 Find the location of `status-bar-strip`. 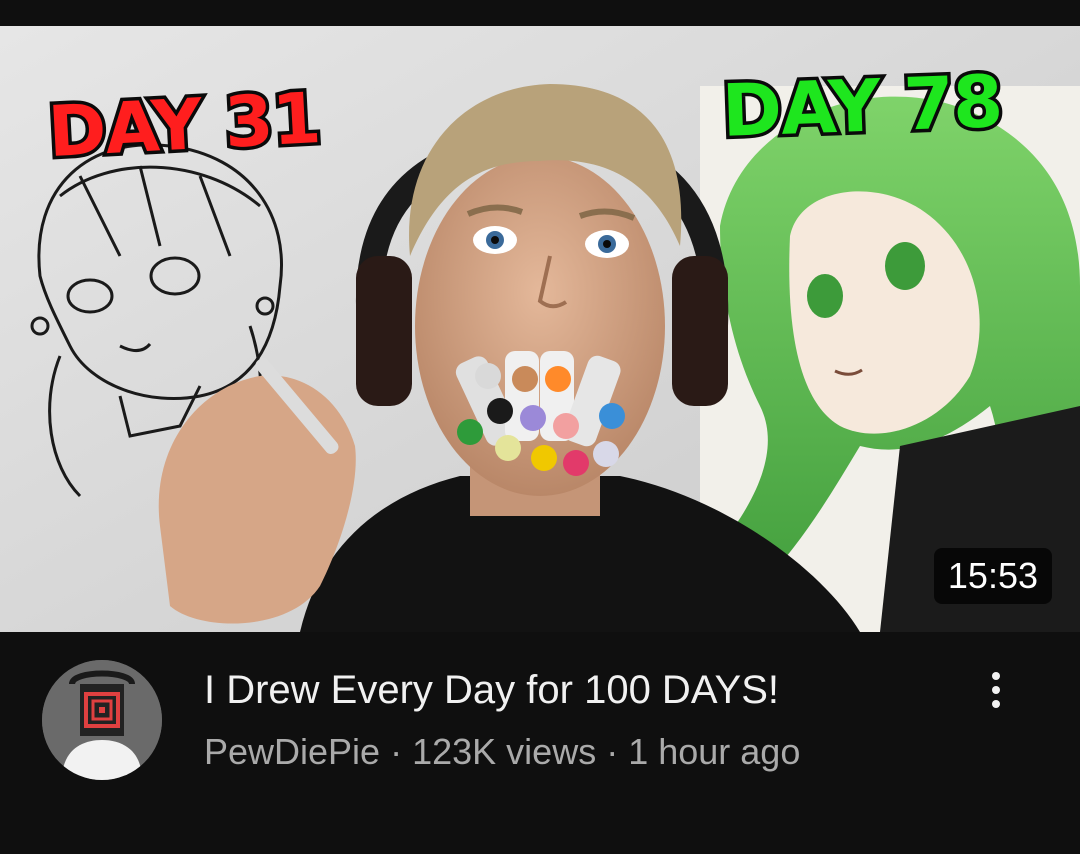

status-bar-strip is located at coordinates (540, 13).